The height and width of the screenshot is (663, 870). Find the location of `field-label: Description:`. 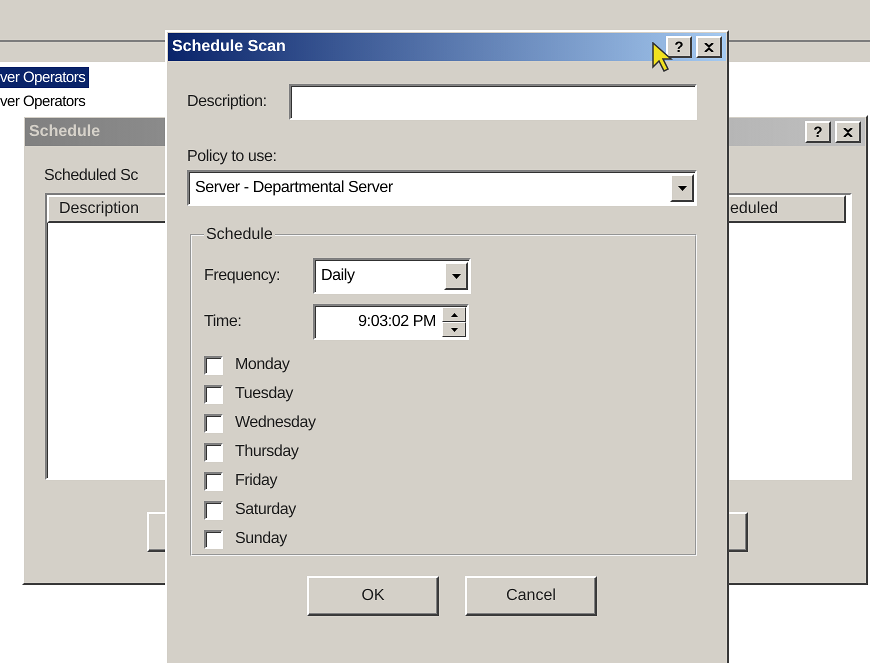

field-label: Description: is located at coordinates (227, 102).